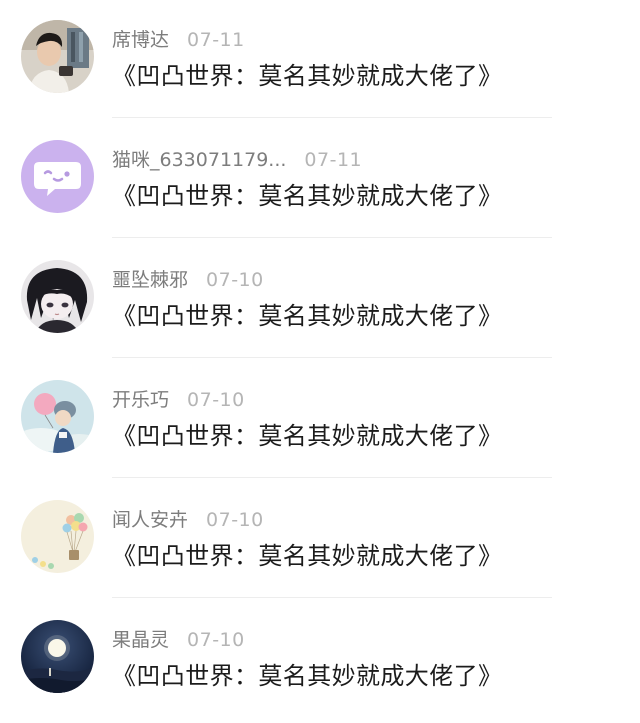  I want to click on username: 闻人安卉, so click(150, 520).